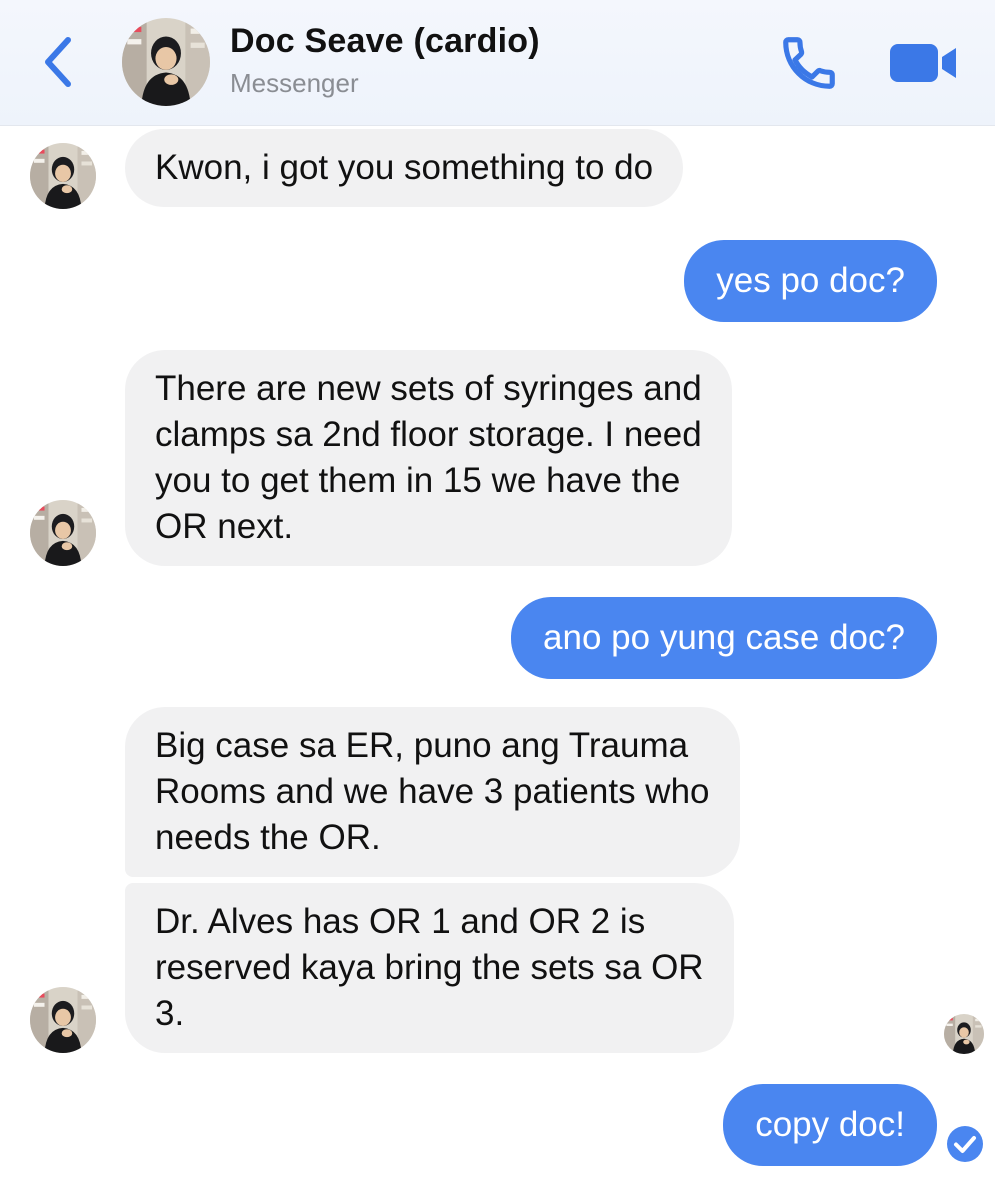  What do you see at coordinates (964, 1034) in the screenshot?
I see `read-receipt-avatar` at bounding box center [964, 1034].